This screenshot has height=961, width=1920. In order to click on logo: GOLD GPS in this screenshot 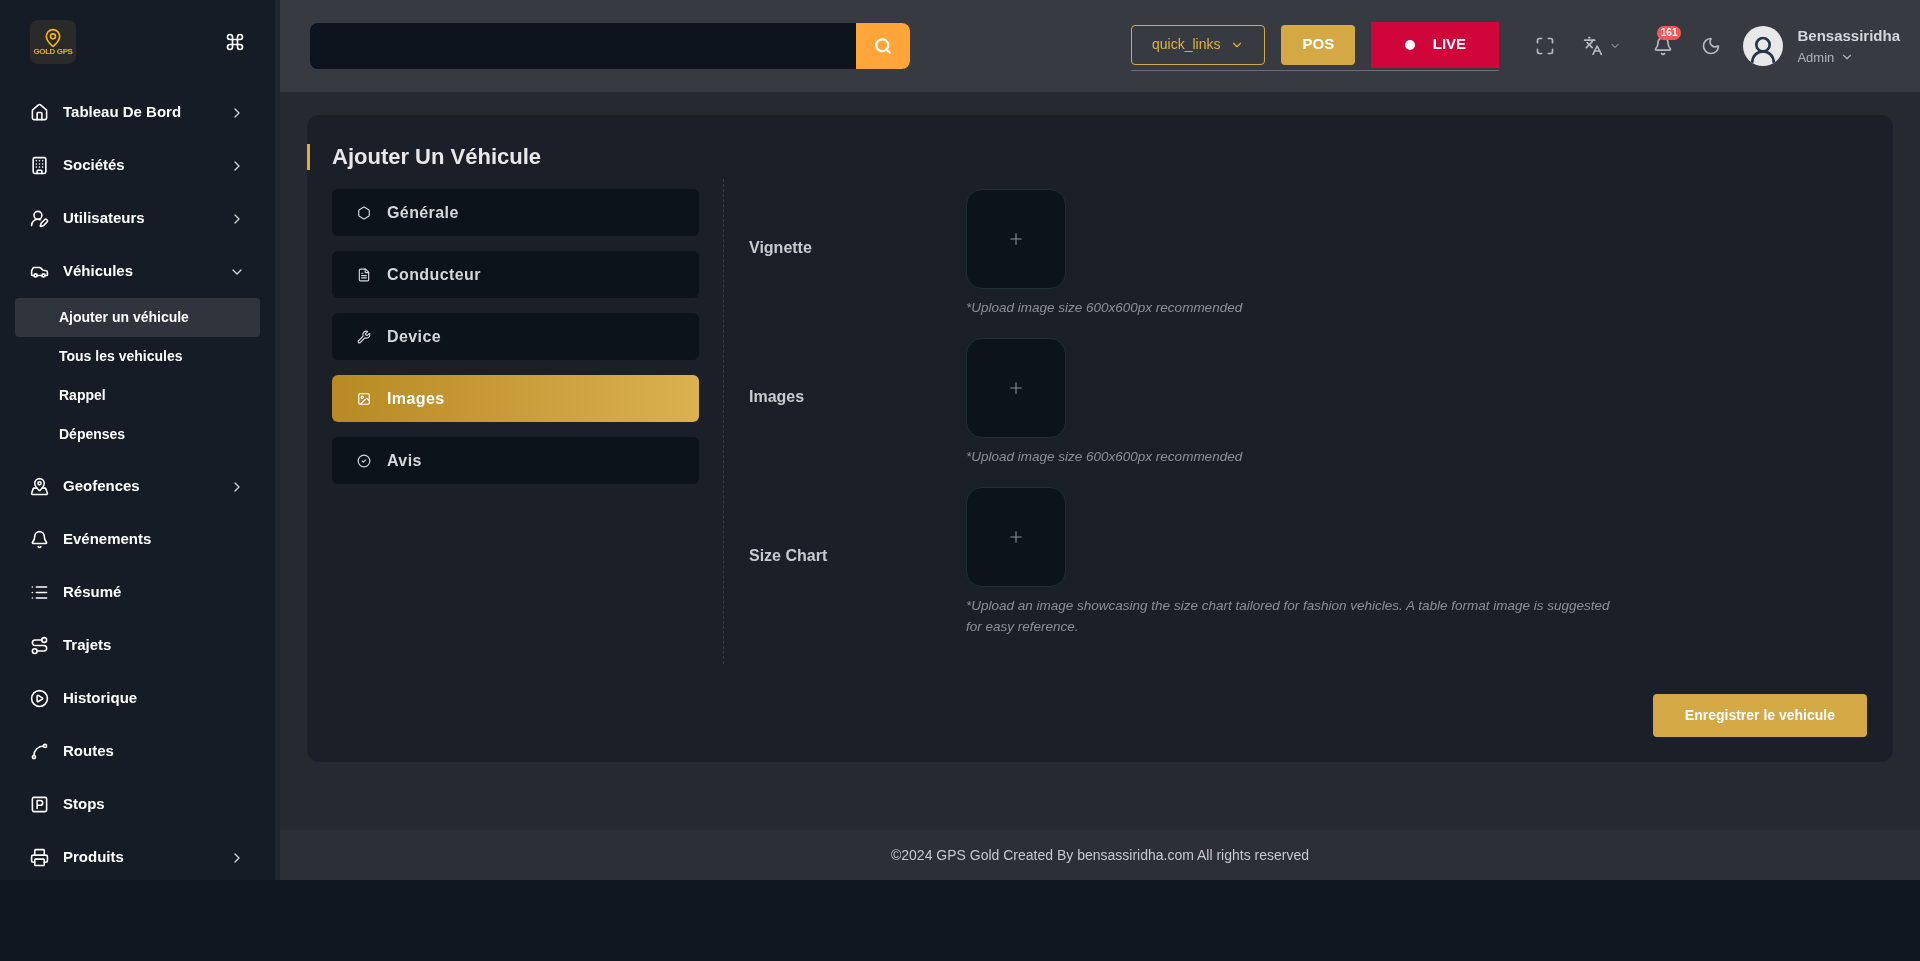, I will do `click(53, 42)`.